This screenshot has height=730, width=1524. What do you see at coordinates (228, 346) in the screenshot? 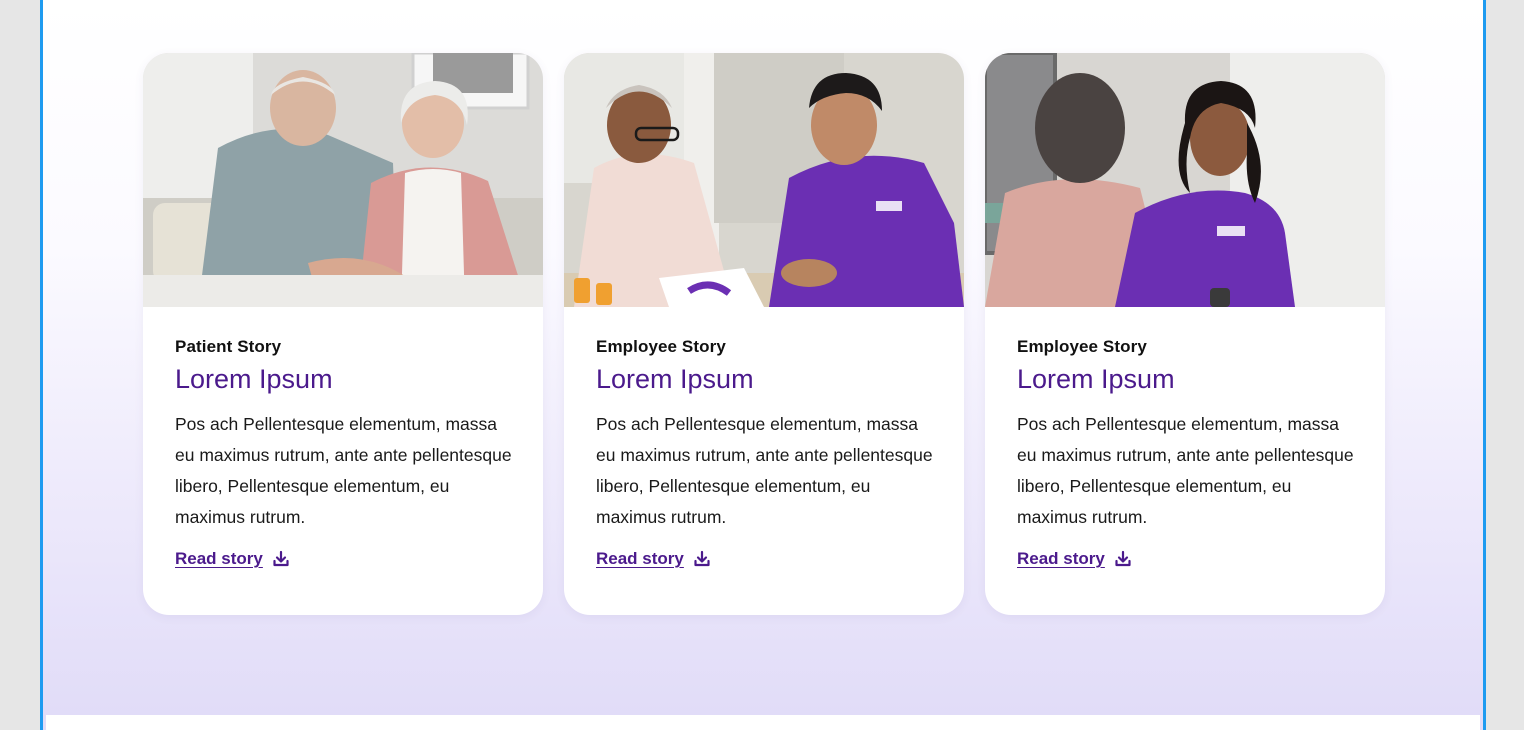
I see `card-category: Patient Story` at bounding box center [228, 346].